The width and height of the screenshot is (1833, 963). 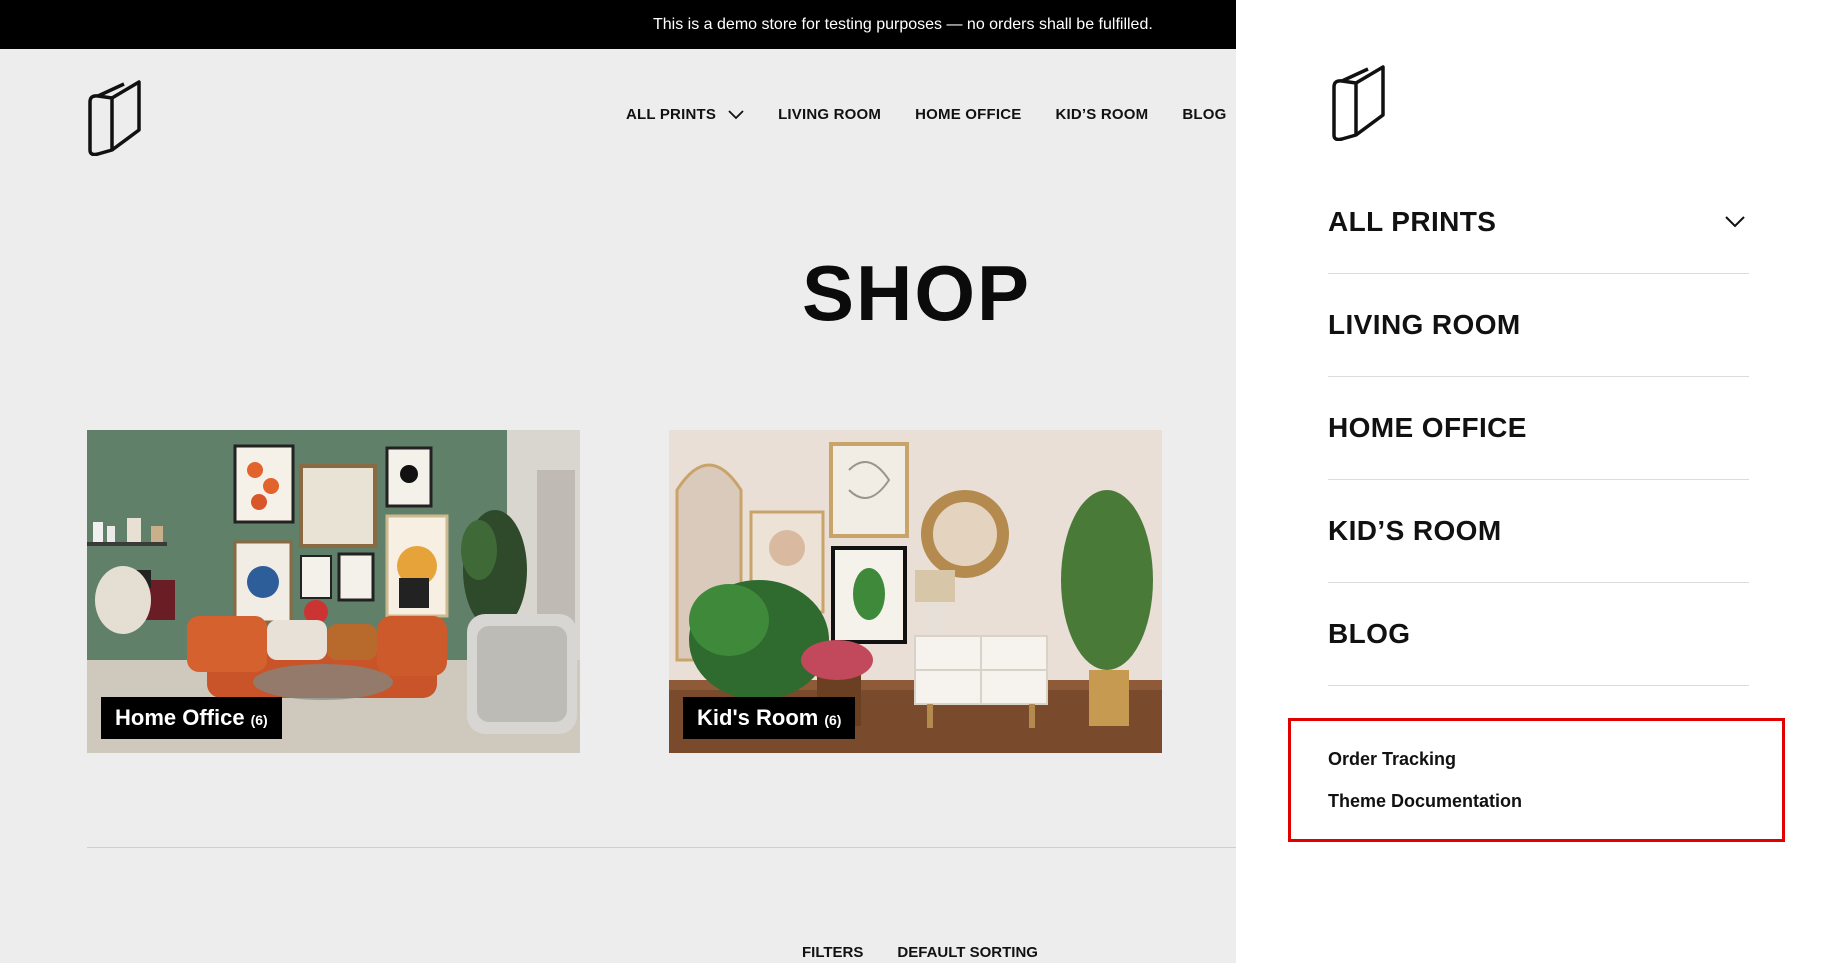 I want to click on nav-all-prints: ALL PRINTS, so click(x=685, y=114).